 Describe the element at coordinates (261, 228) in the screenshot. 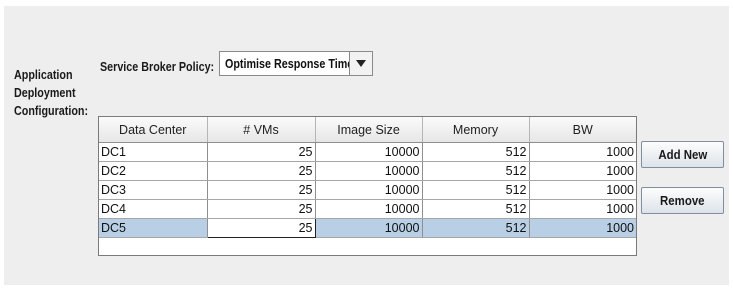

I see `cell-vms-editor: 25` at that location.